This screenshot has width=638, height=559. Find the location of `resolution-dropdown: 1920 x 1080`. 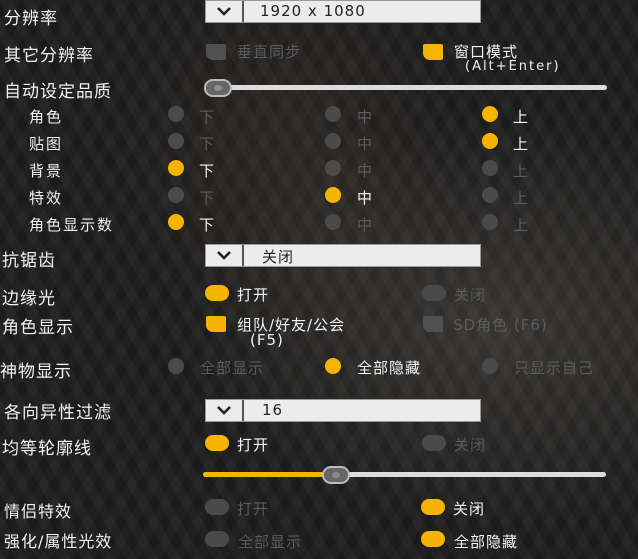

resolution-dropdown: 1920 x 1080 is located at coordinates (343, 11).